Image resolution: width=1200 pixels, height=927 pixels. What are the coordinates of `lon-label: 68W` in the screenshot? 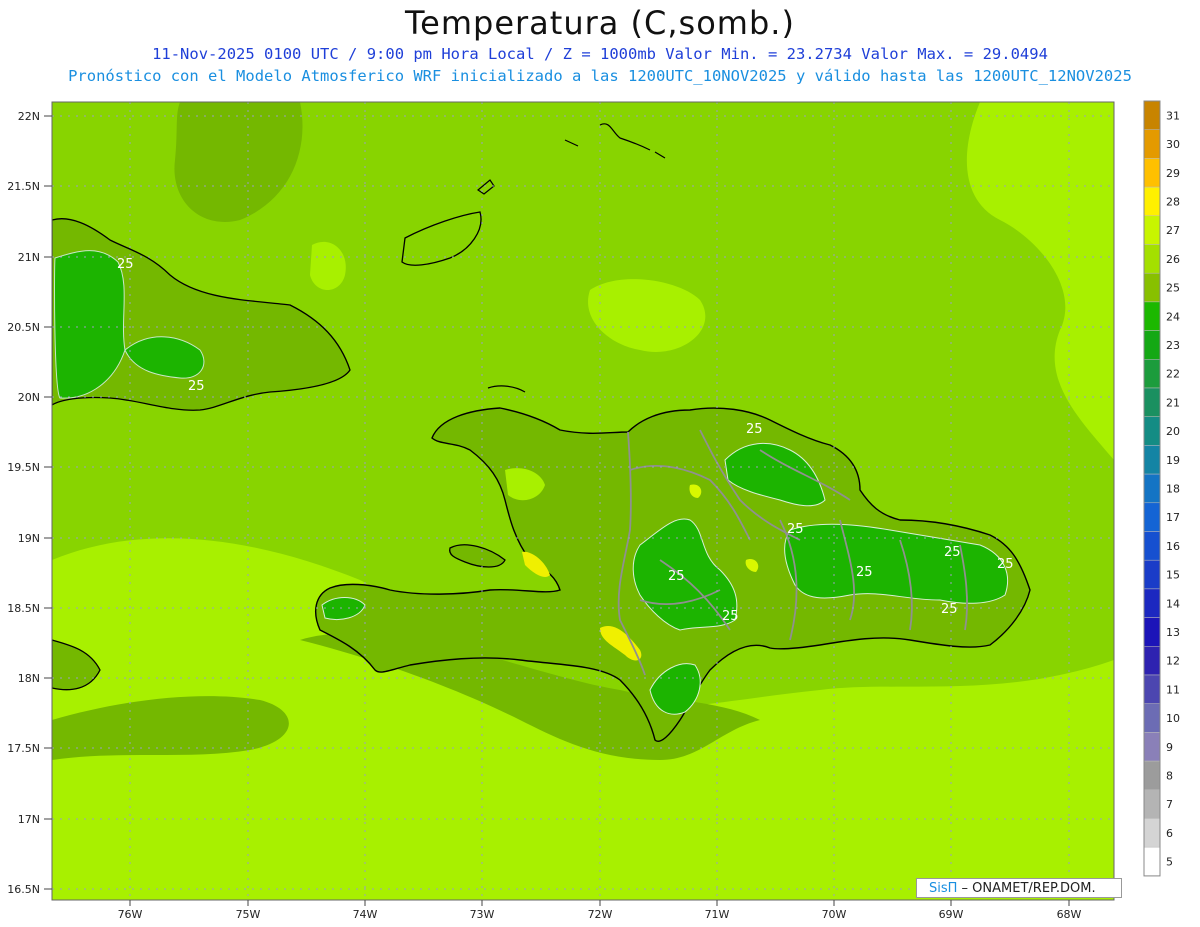 It's located at (1069, 914).